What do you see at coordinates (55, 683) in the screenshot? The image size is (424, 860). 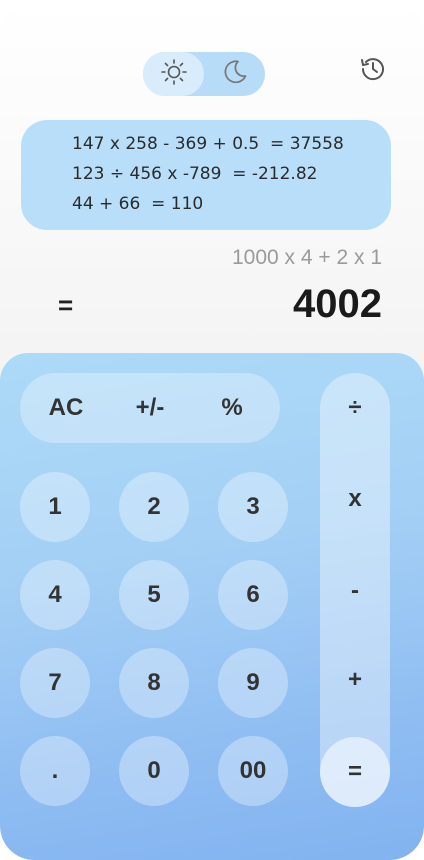 I see `digit-7-button: 7` at bounding box center [55, 683].